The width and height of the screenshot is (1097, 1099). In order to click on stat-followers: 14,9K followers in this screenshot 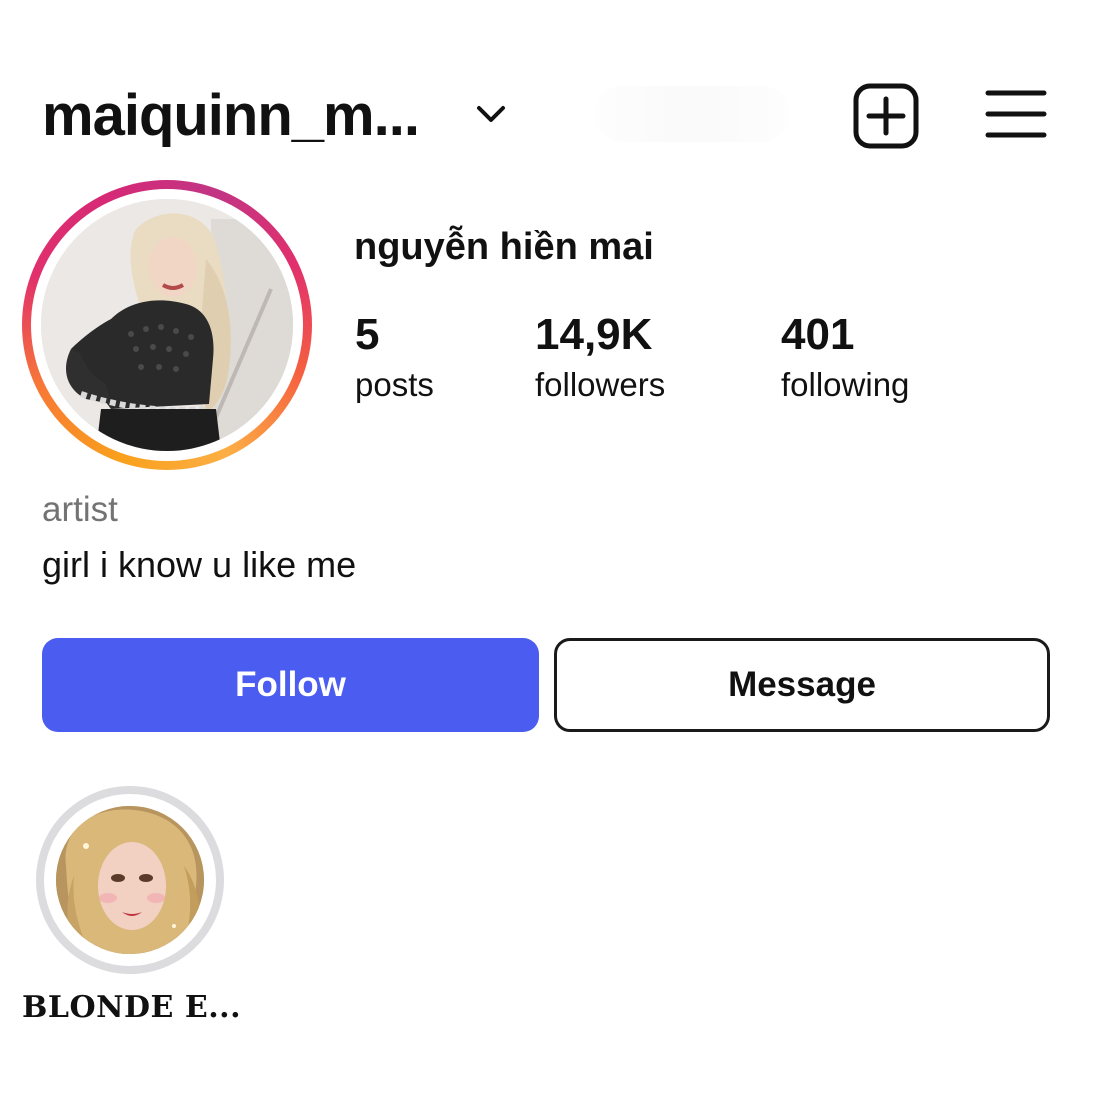, I will do `click(600, 357)`.